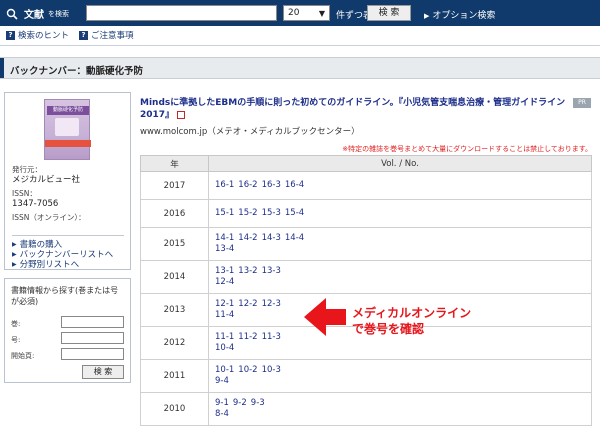 The height and width of the screenshot is (426, 600). I want to click on hint-link: ? 検索のヒント, so click(37, 35).